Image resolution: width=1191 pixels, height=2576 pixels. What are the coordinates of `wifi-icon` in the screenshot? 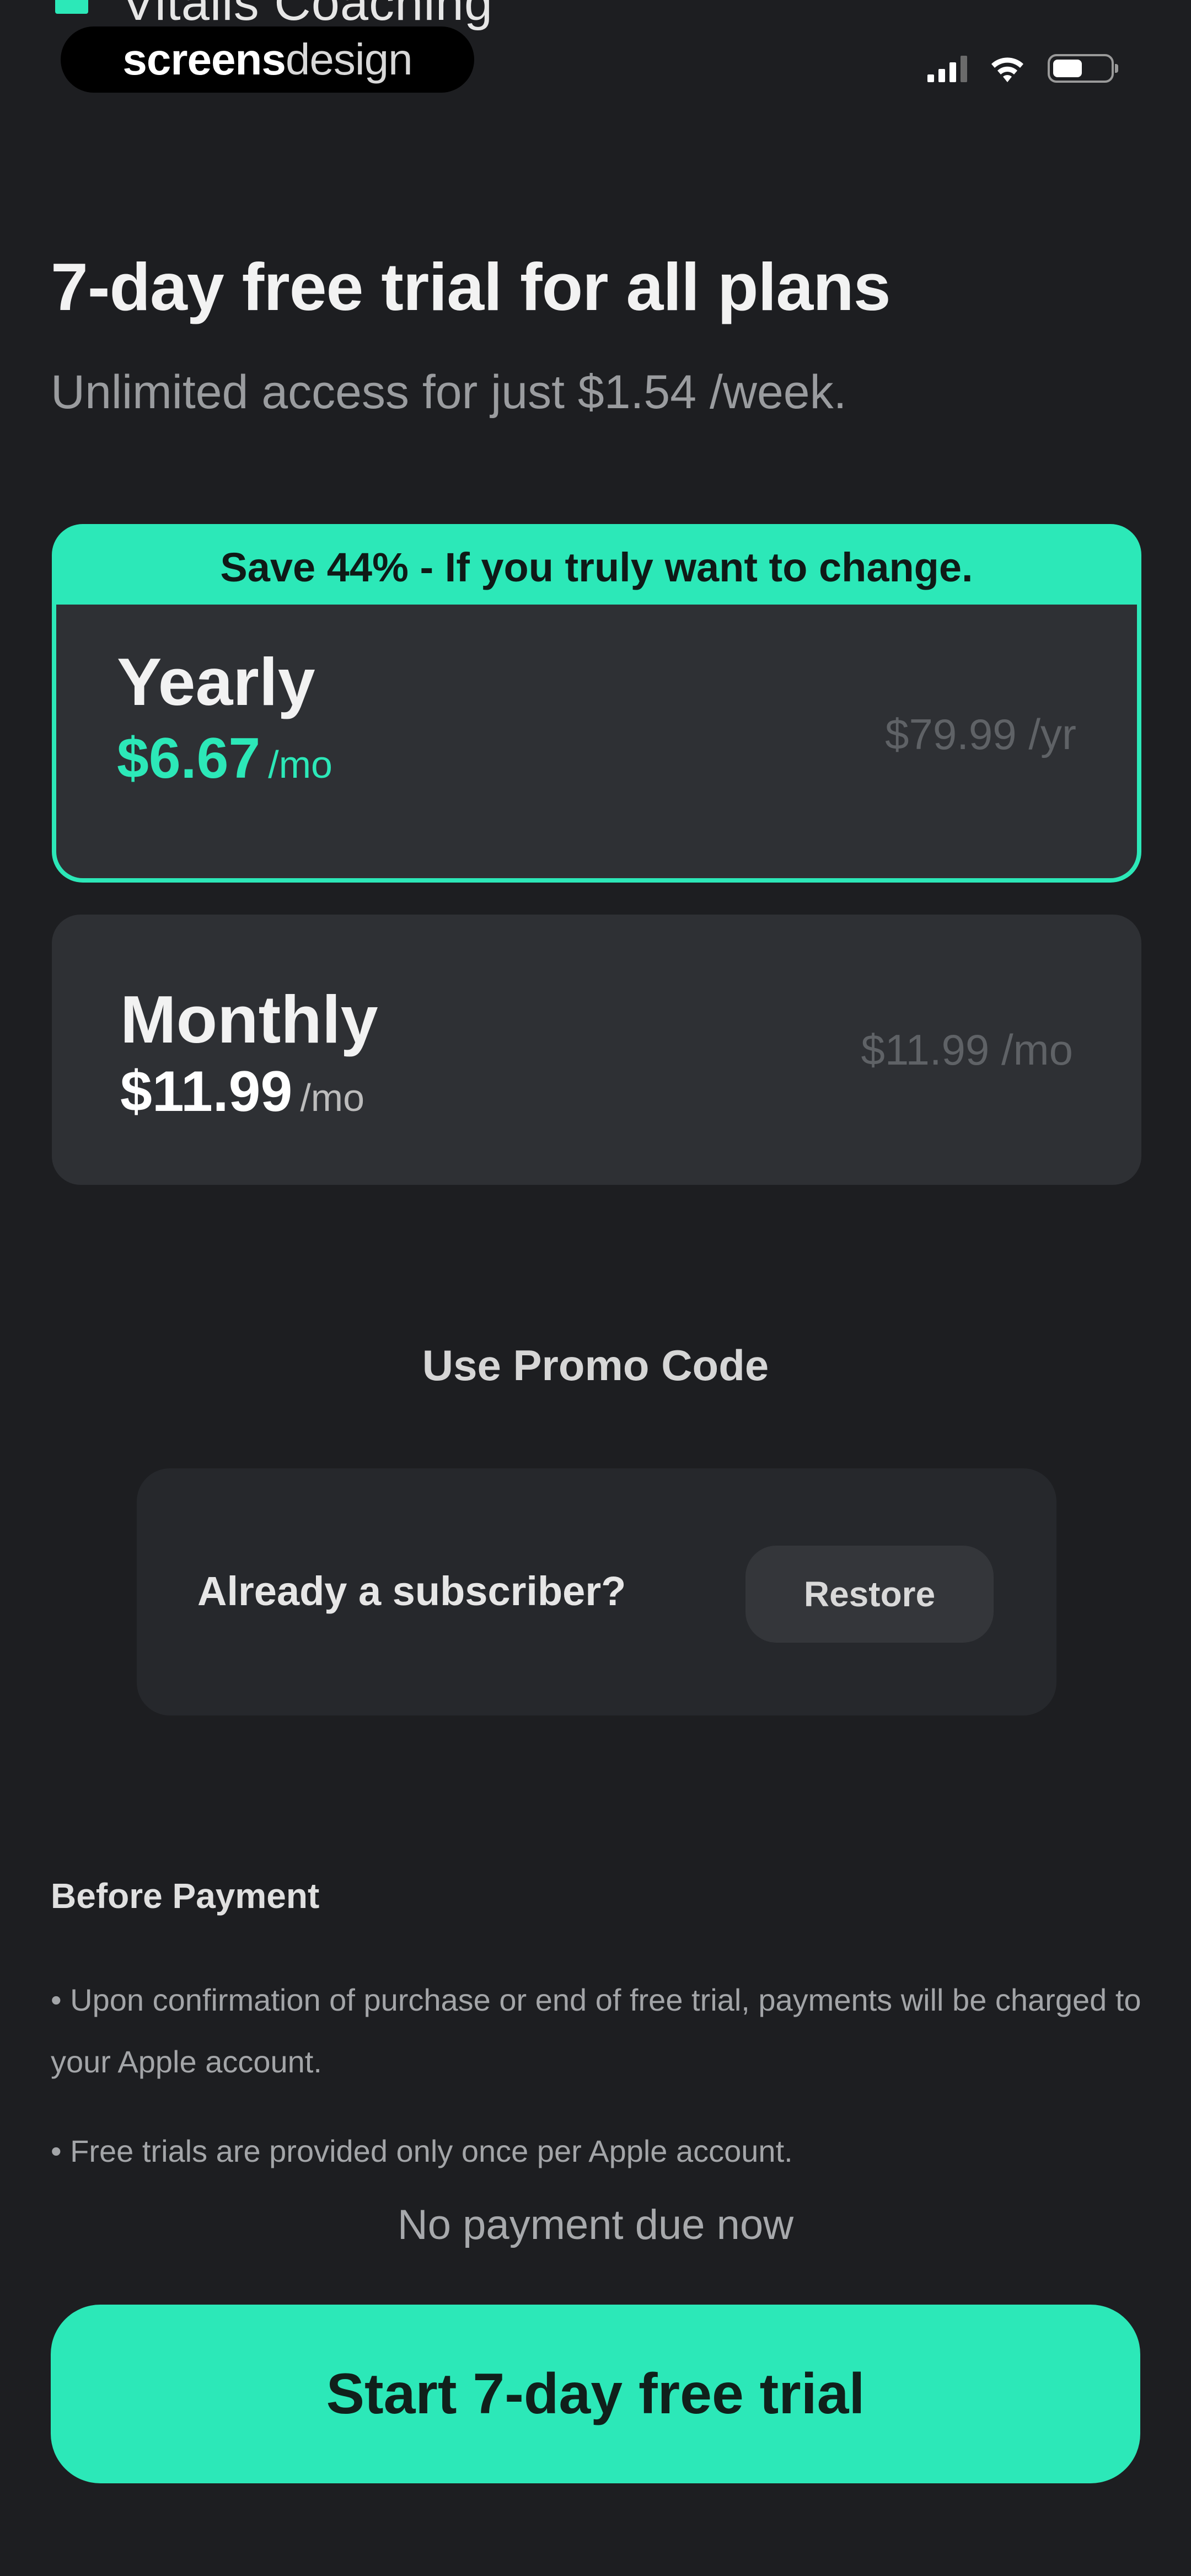 It's located at (1007, 69).